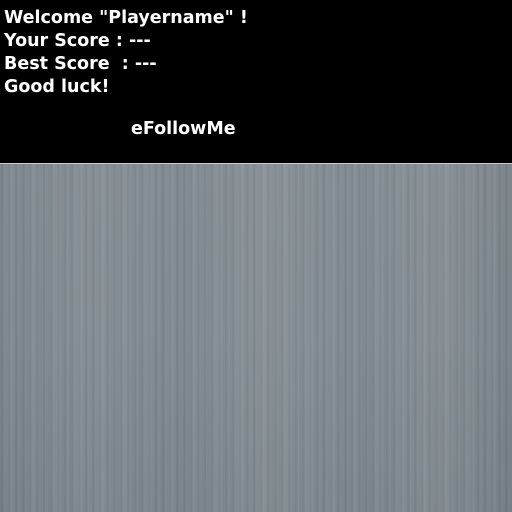  I want to click on welcome-message: Welcome "Playername" !, so click(126, 18).